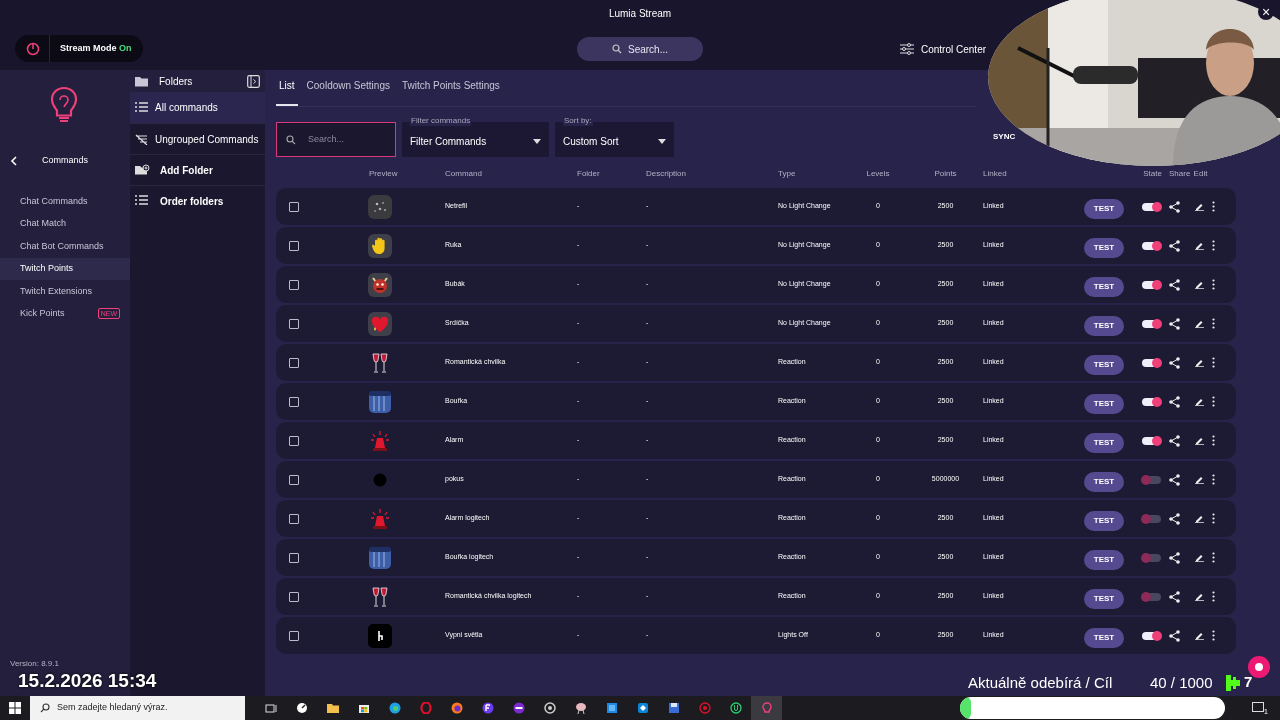  What do you see at coordinates (301, 708) in the screenshot?
I see `gauge-icon` at bounding box center [301, 708].